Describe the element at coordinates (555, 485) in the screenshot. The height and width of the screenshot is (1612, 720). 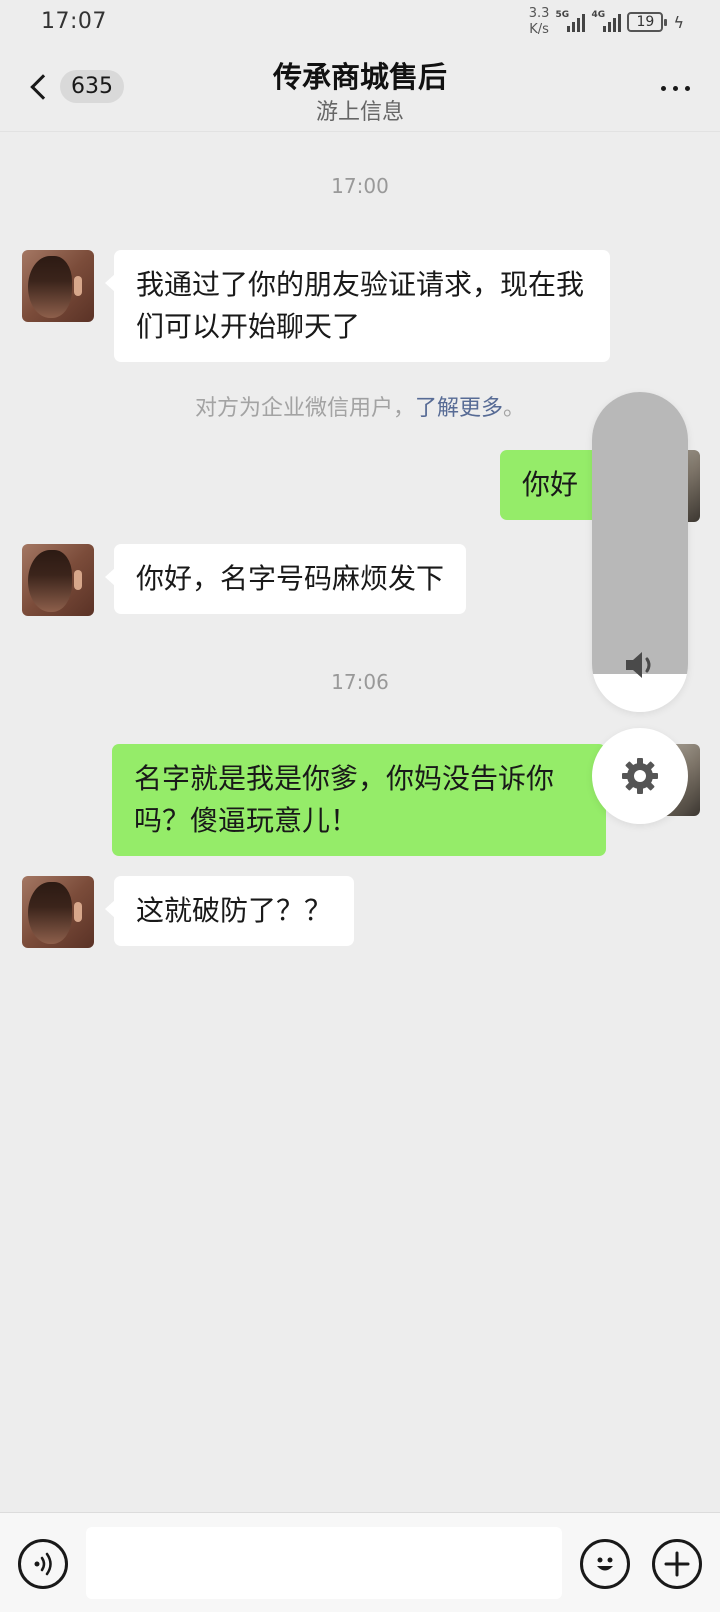
I see `outgoing-message: 你好` at that location.